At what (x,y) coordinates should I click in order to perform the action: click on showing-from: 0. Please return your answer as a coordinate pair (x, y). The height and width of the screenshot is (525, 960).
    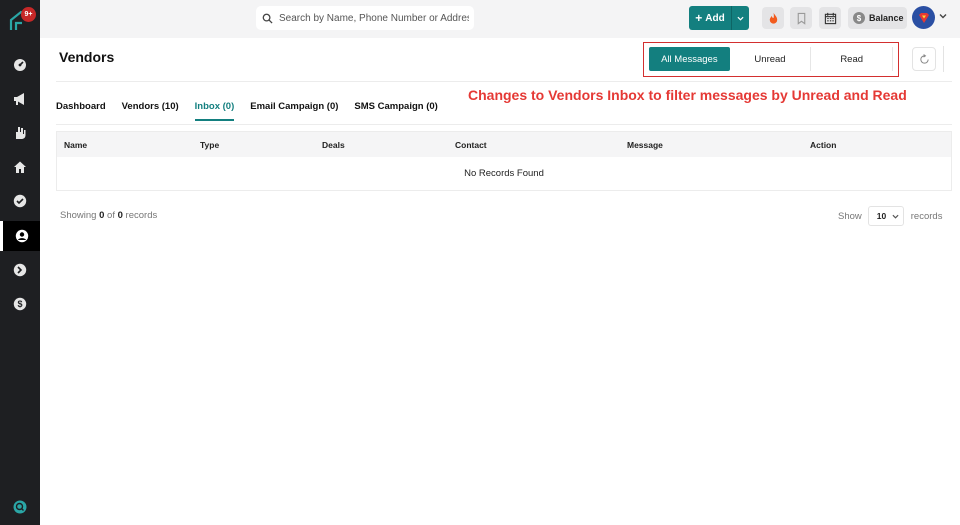
    Looking at the image, I should click on (102, 215).